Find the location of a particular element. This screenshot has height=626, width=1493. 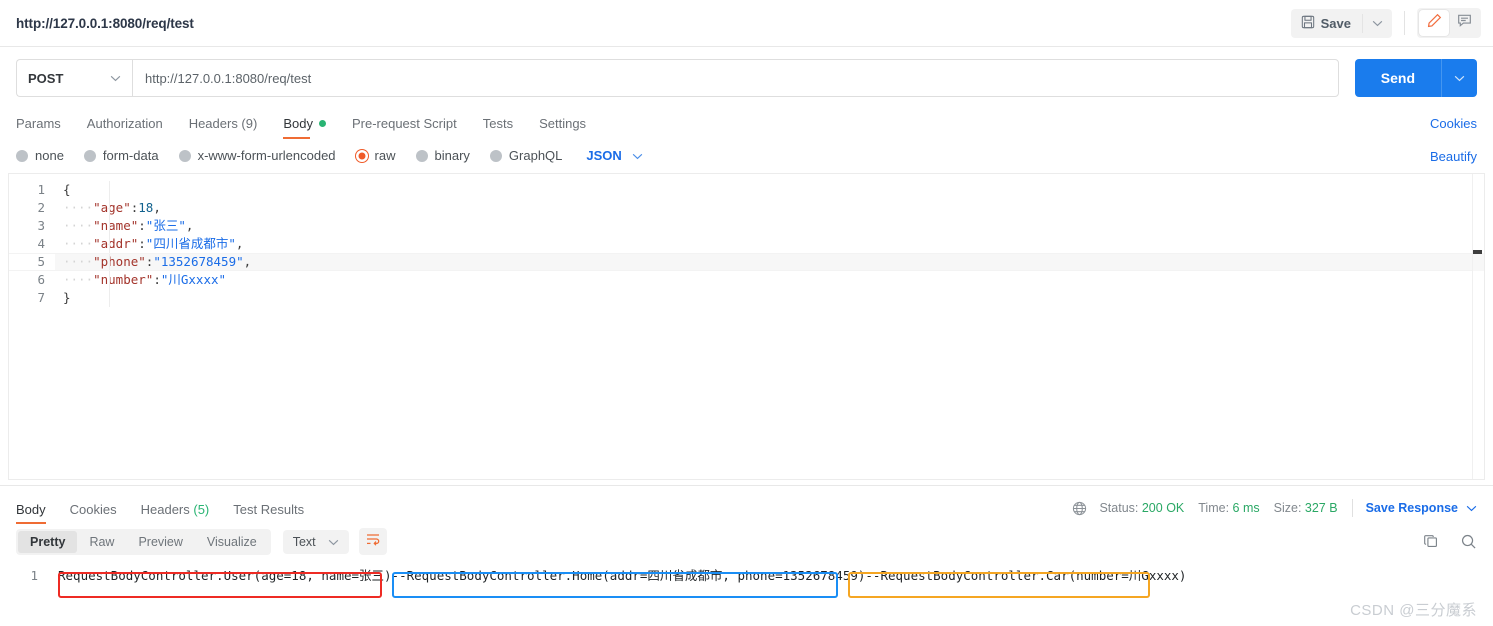

time-meta: Time: 6 ms is located at coordinates (1228, 508).